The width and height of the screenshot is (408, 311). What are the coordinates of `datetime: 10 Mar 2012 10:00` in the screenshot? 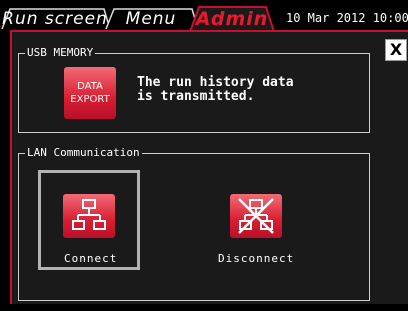 It's located at (347, 18).